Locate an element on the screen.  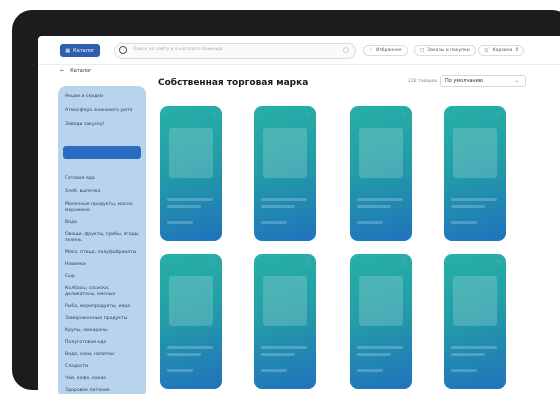
sidebar-item: Овощи, фрукты, грибы, ягоды, зелень is located at coordinates (103, 238).